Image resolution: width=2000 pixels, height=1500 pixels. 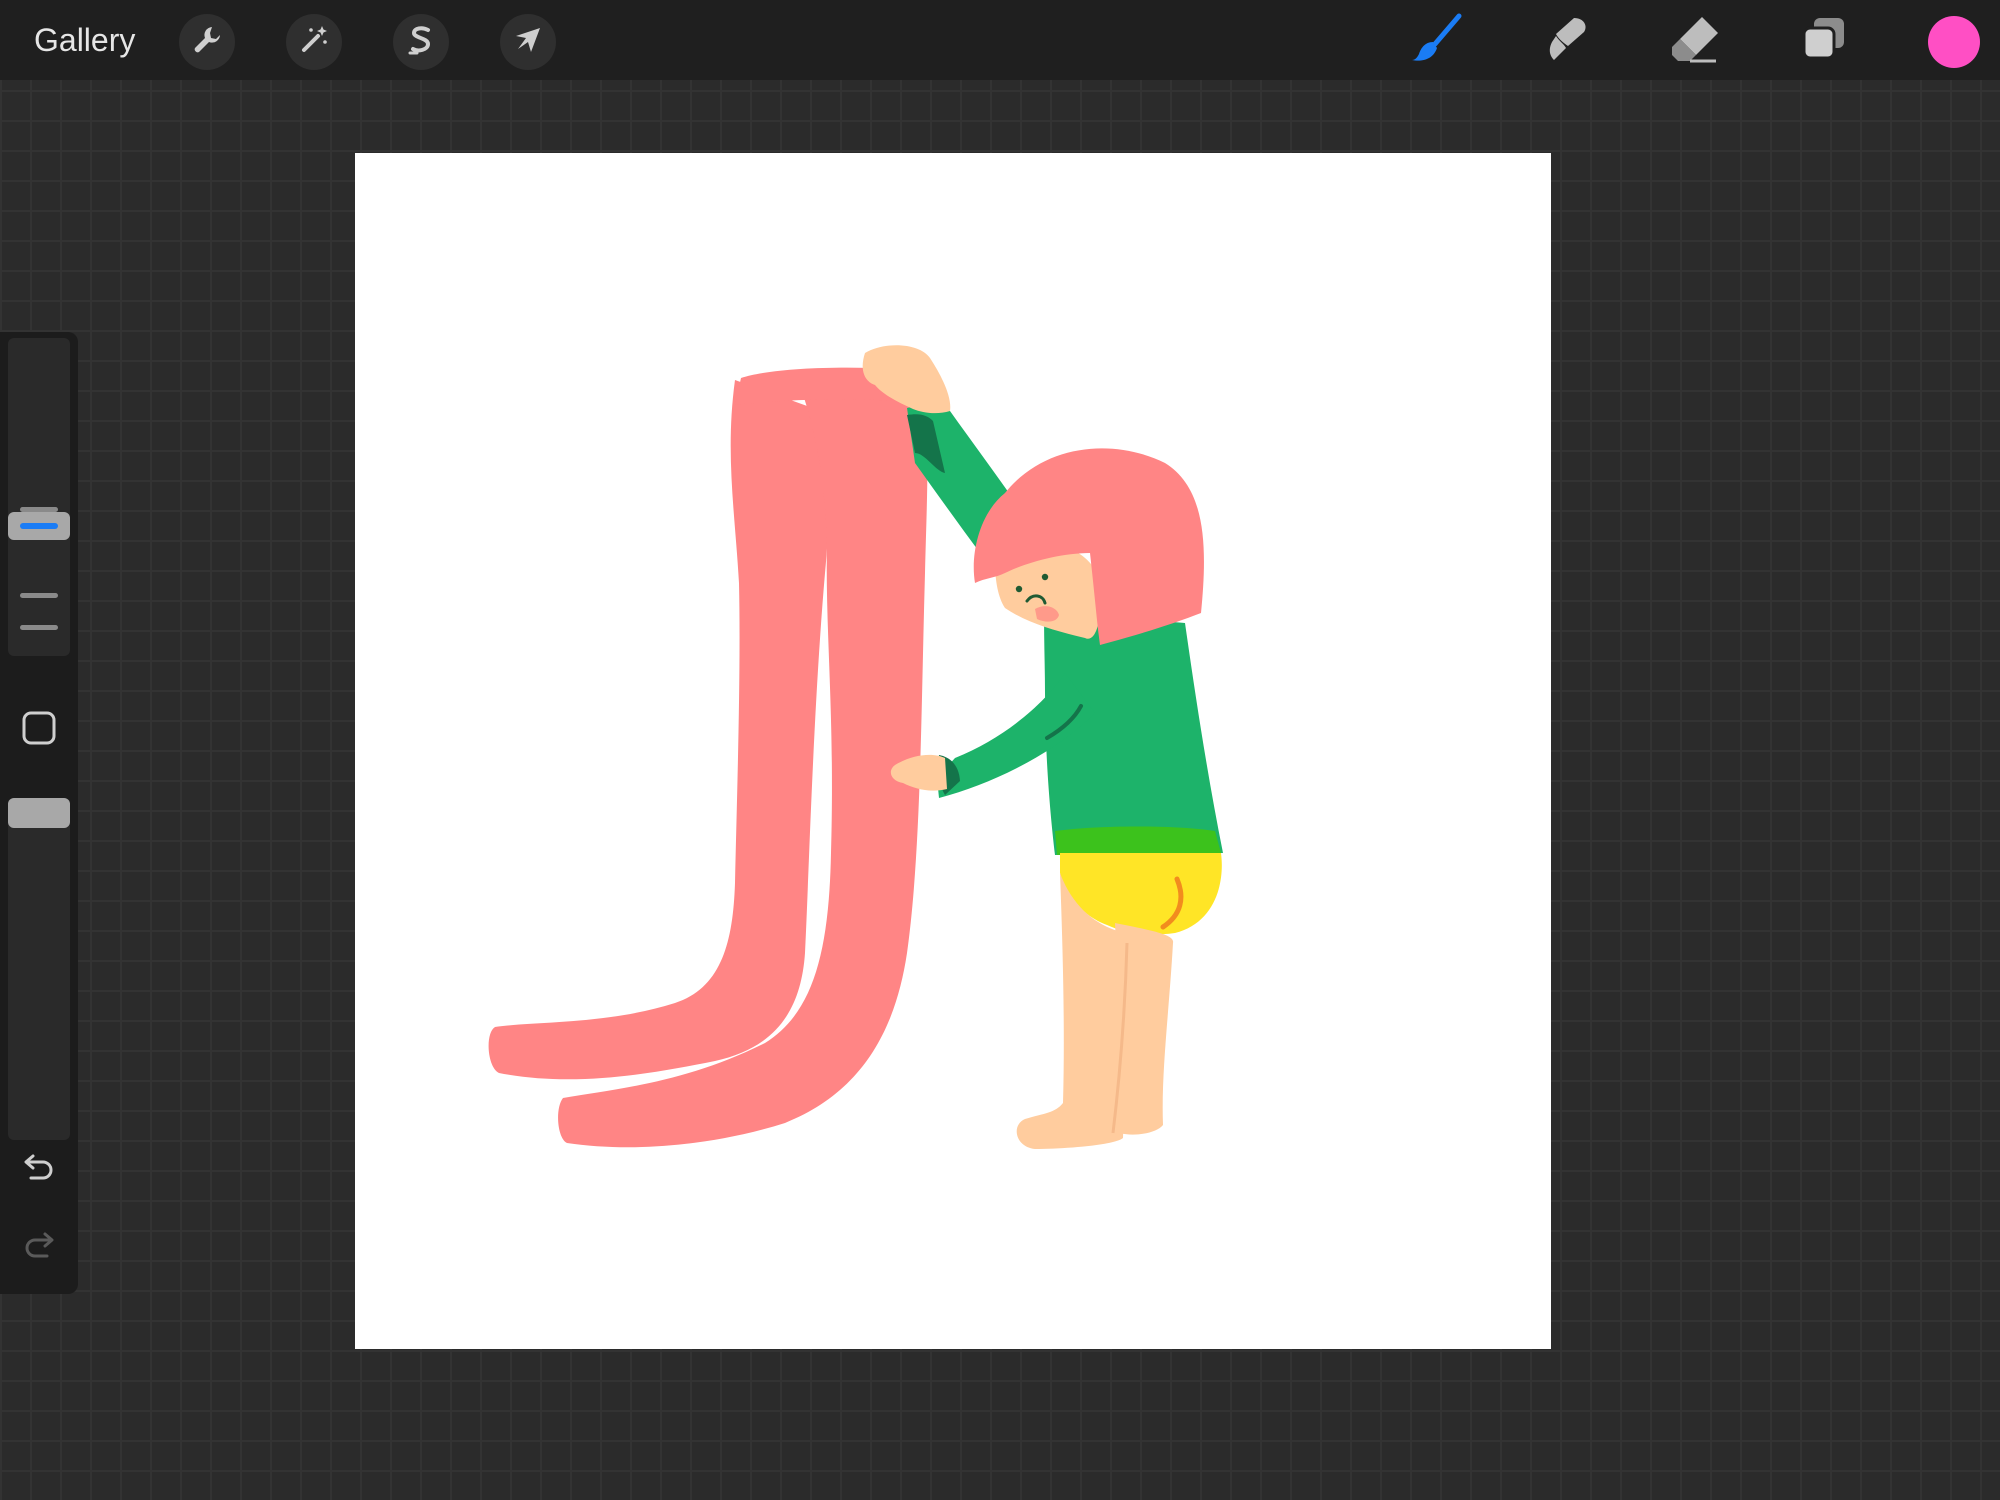 I want to click on selection-s-icon, so click(x=421, y=42).